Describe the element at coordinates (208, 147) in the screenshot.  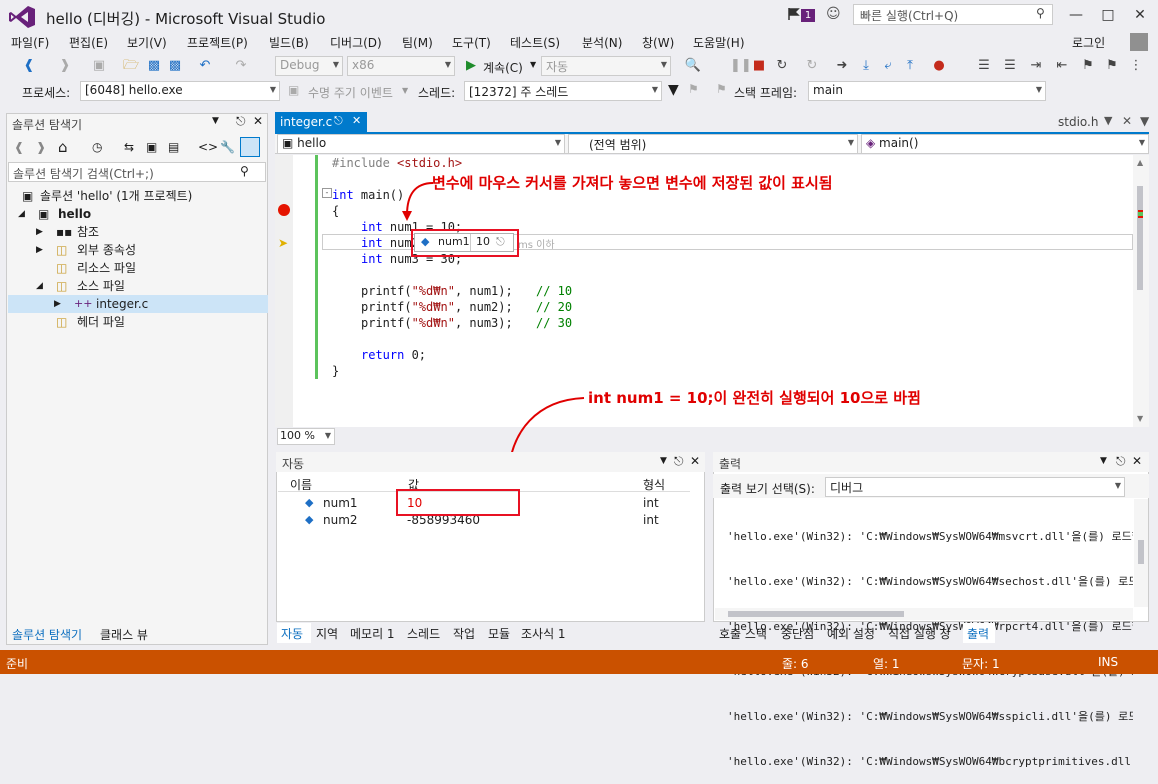
I see `view-code-icon: <>` at that location.